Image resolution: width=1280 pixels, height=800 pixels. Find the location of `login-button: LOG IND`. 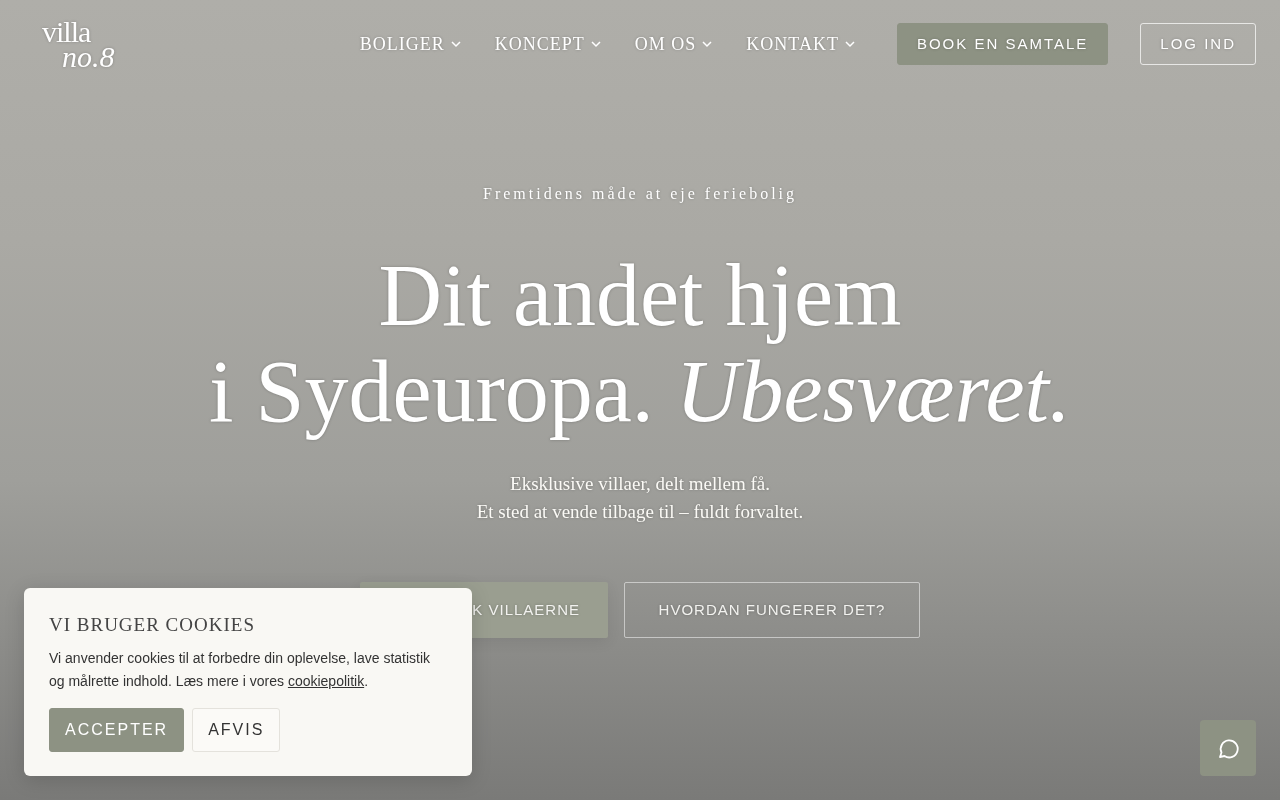

login-button: LOG IND is located at coordinates (1198, 44).